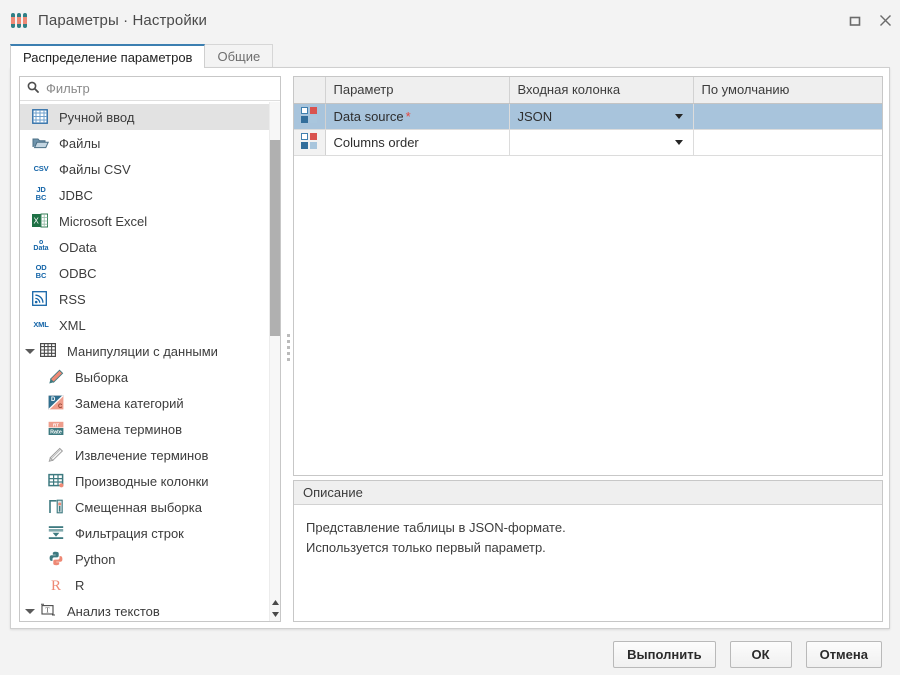 The width and height of the screenshot is (900, 675). I want to click on svg-text: T, so click(47, 611).